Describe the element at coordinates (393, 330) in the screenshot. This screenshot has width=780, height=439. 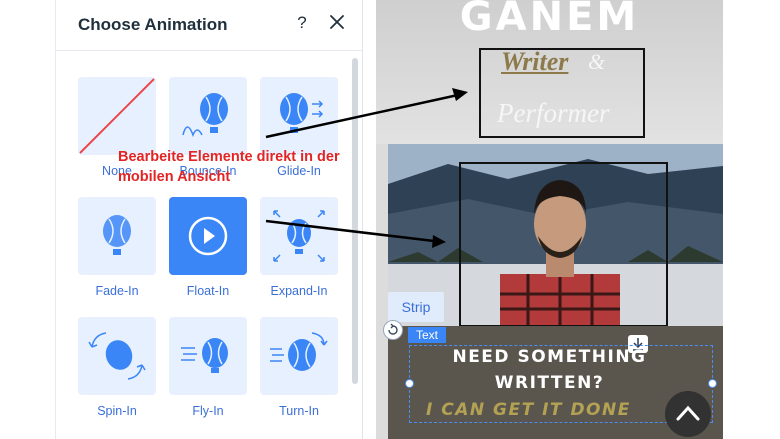
I see `rotate-icon` at that location.